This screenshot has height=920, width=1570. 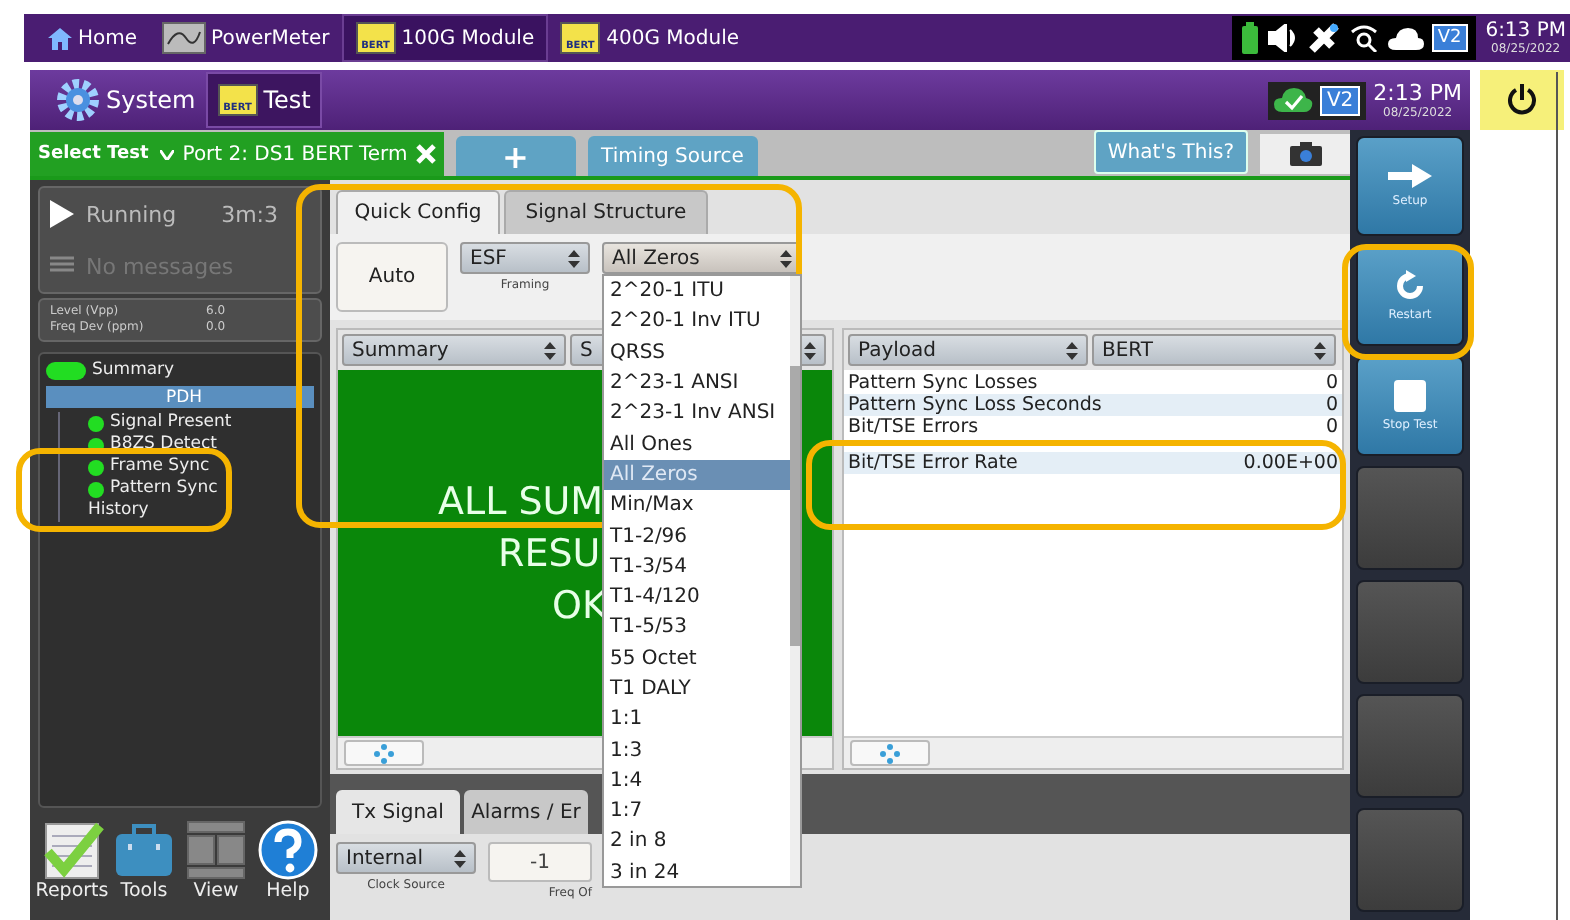 What do you see at coordinates (1417, 93) in the screenshot?
I see `clock-time: 2:13 PM` at bounding box center [1417, 93].